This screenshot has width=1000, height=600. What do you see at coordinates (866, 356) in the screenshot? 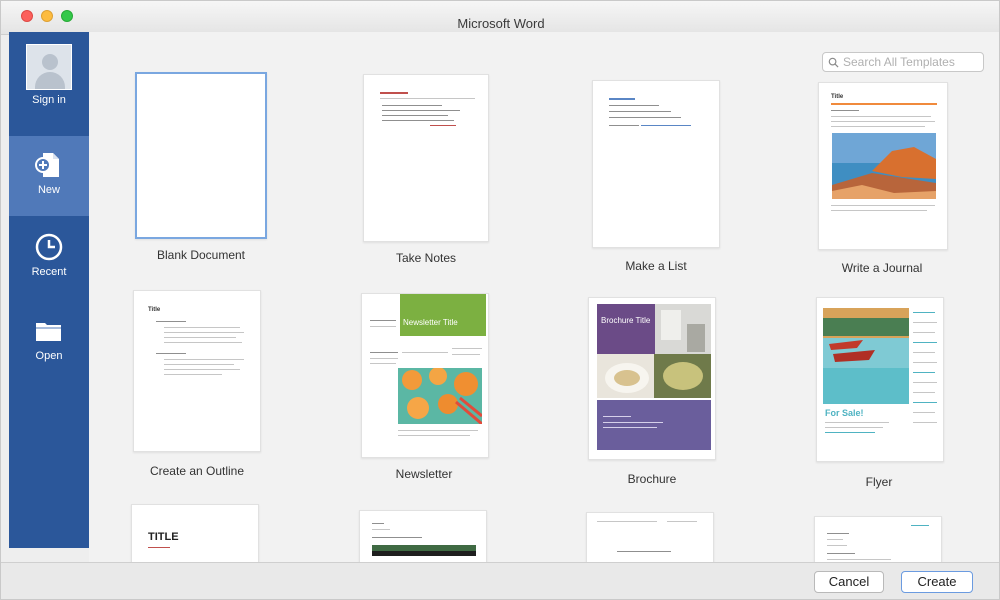
I see `flyer-photo` at bounding box center [866, 356].